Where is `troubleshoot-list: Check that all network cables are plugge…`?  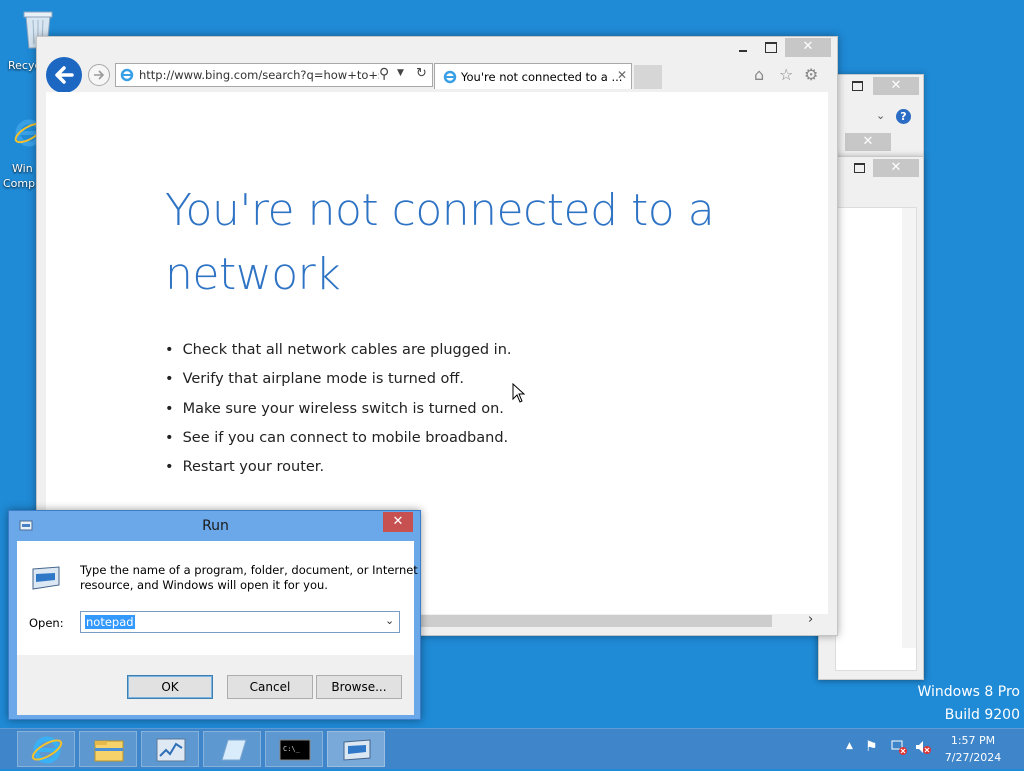 troubleshoot-list: Check that all network cables are plugge… is located at coordinates (338, 409).